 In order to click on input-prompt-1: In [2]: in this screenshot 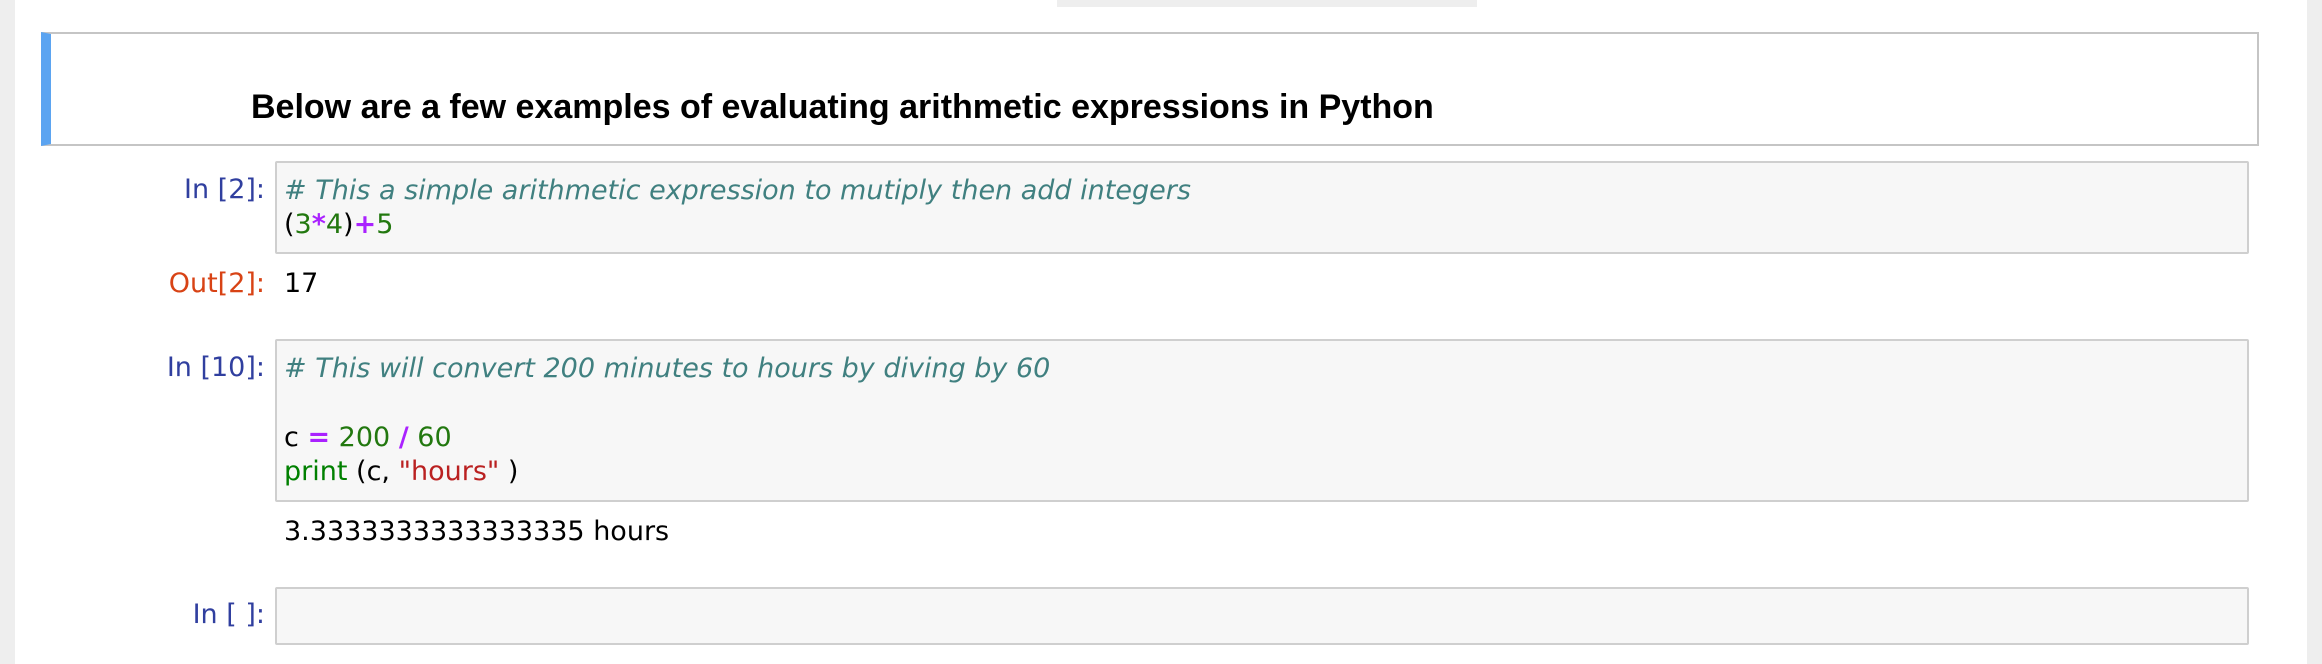, I will do `click(224, 189)`.